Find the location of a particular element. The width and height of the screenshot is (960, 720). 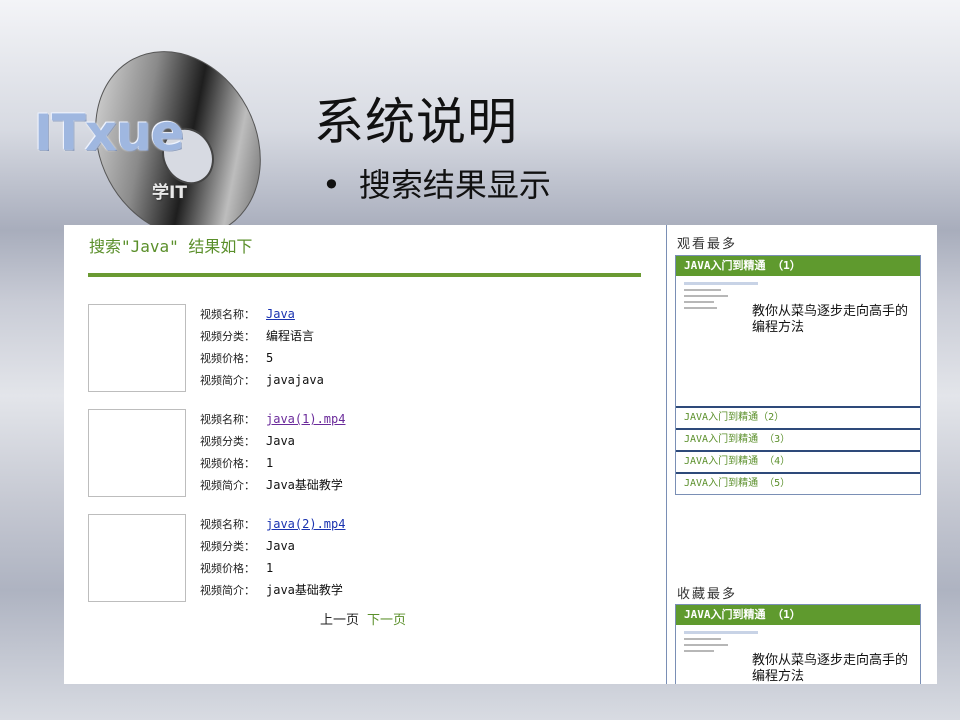

video-intro: Java基础教学 is located at coordinates (304, 485).